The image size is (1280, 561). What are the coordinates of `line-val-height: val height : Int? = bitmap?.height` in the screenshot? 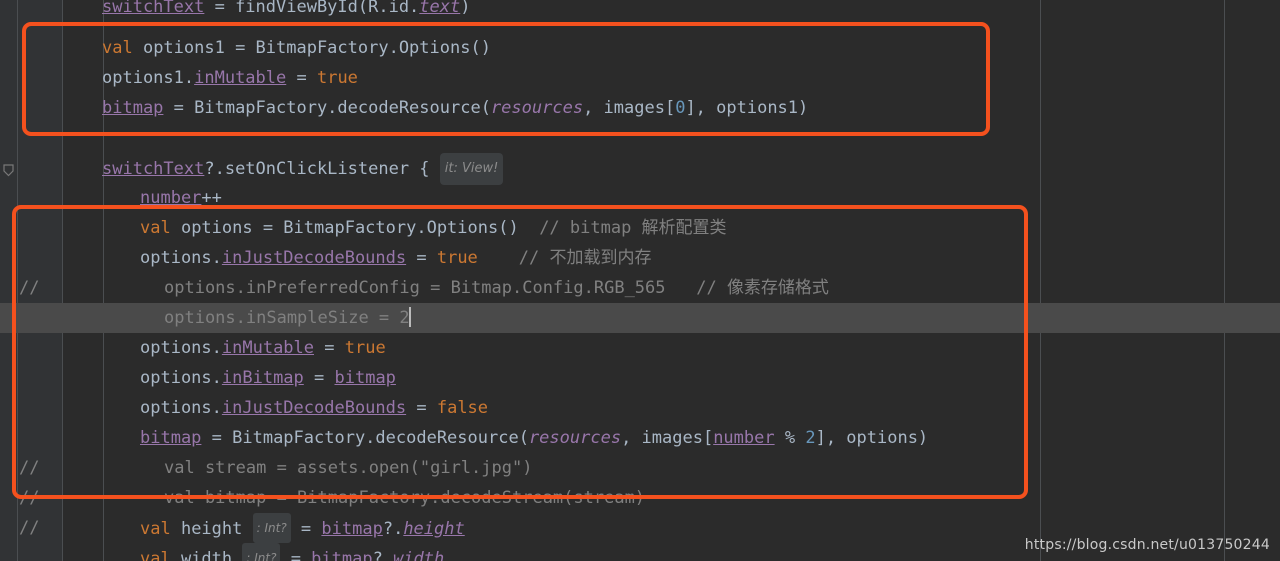 It's located at (302, 528).